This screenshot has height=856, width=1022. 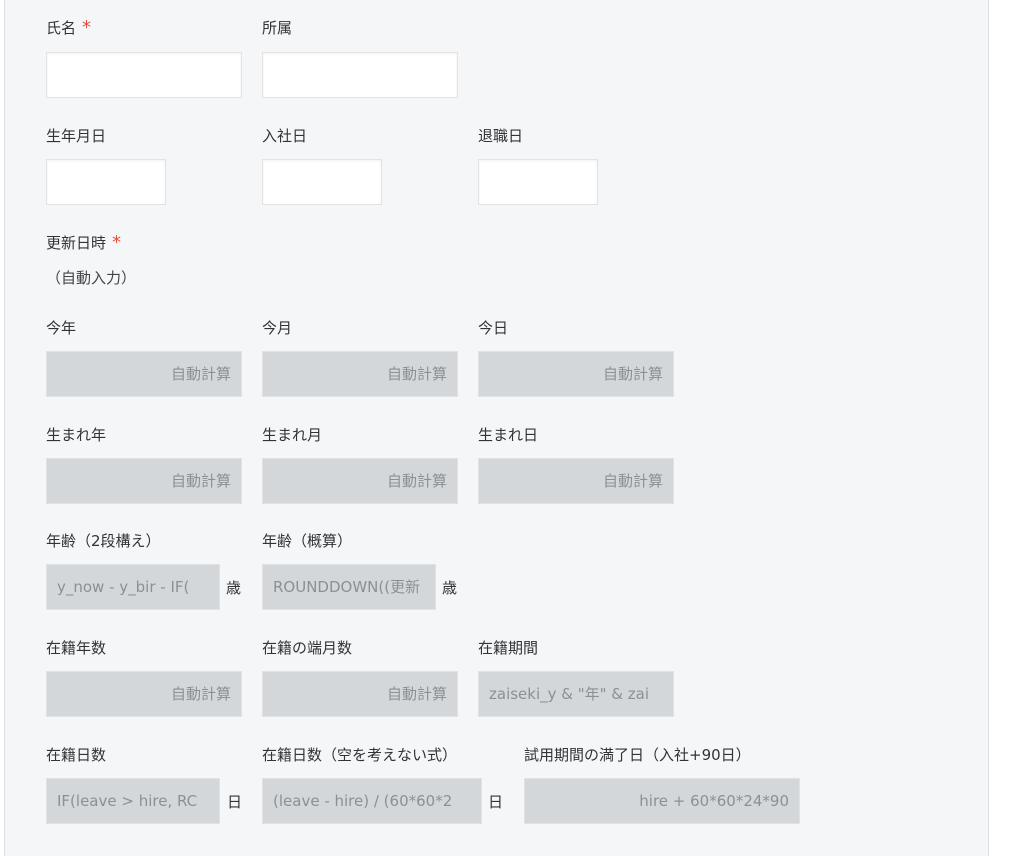 I want to click on probation-end-label: 試用期間の満了日（入社+90日）, so click(x=637, y=755).